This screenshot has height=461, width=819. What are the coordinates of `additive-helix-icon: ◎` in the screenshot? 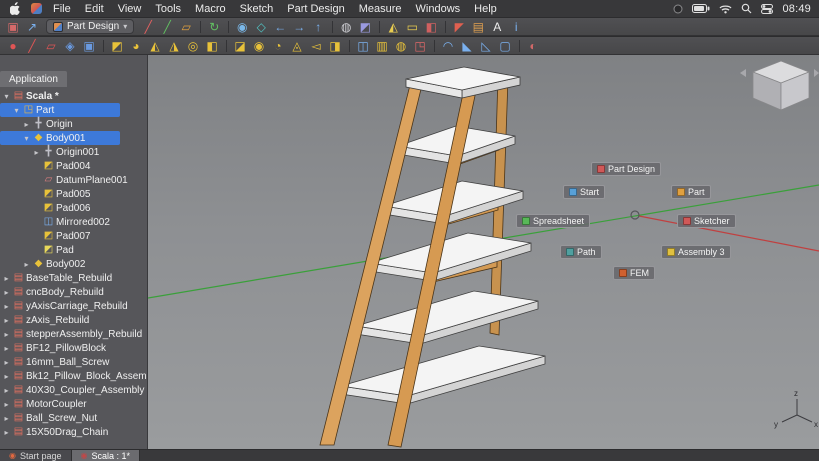 It's located at (193, 46).